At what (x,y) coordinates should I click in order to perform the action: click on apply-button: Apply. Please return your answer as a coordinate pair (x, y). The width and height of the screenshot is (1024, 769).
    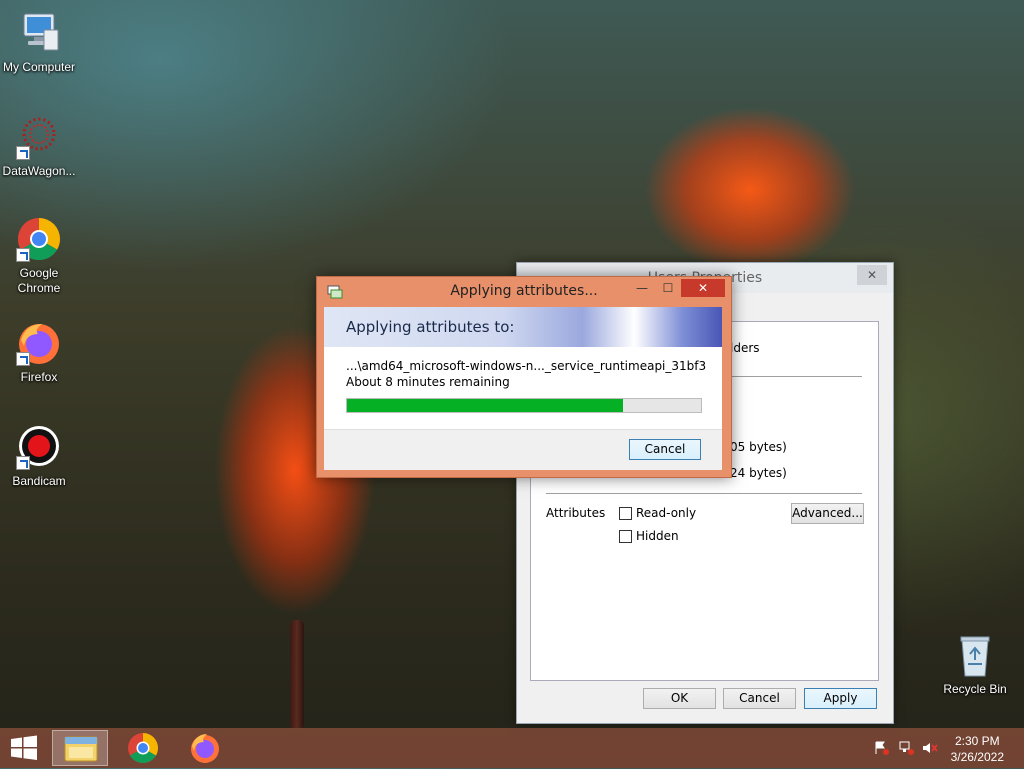
    Looking at the image, I should click on (840, 698).